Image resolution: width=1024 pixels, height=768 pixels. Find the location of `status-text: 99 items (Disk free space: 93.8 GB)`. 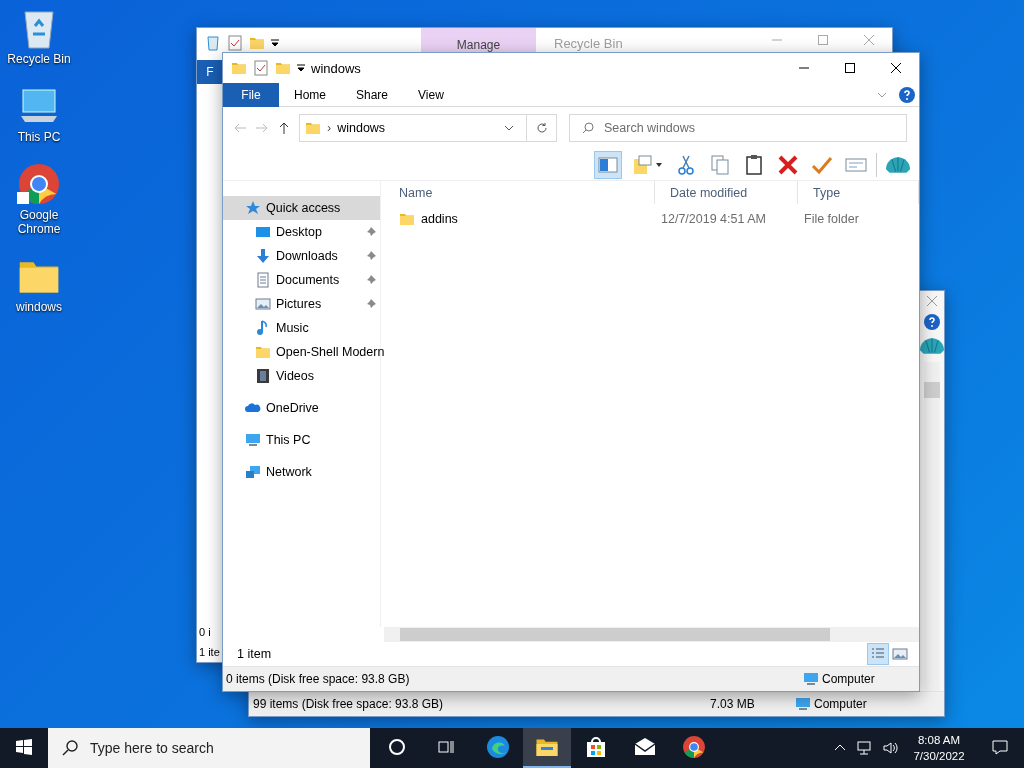

status-text: 99 items (Disk free space: 93.8 GB) is located at coordinates (348, 704).